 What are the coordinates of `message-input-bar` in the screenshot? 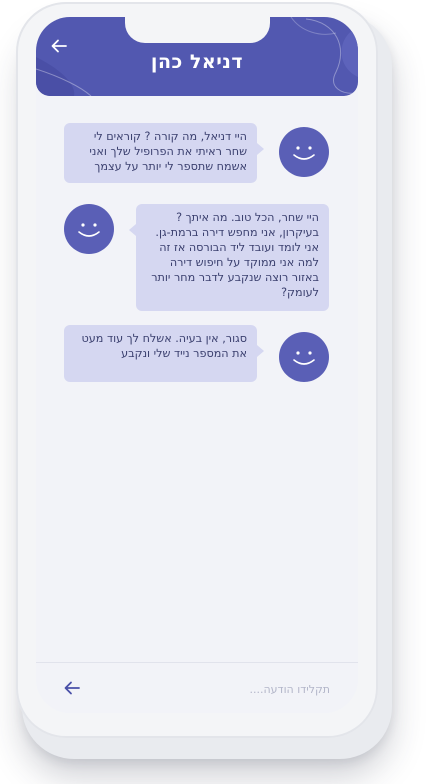 It's located at (197, 687).